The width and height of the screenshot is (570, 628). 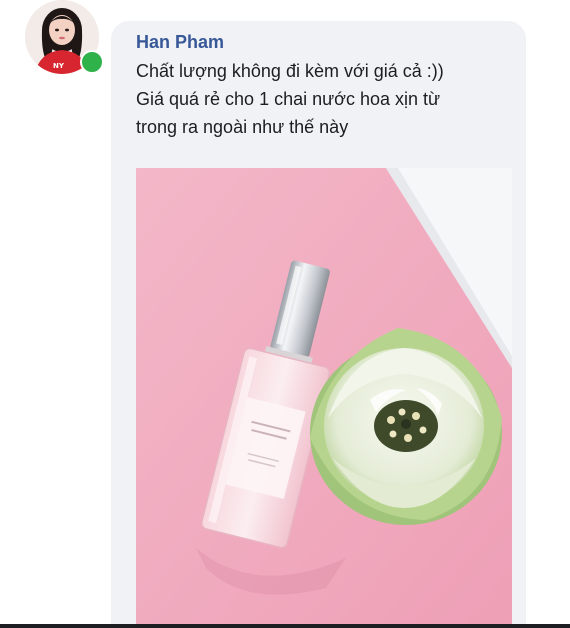 What do you see at coordinates (290, 71) in the screenshot?
I see `comment-text-line-1: Chất lượng không đi kèm với giá cả :))` at bounding box center [290, 71].